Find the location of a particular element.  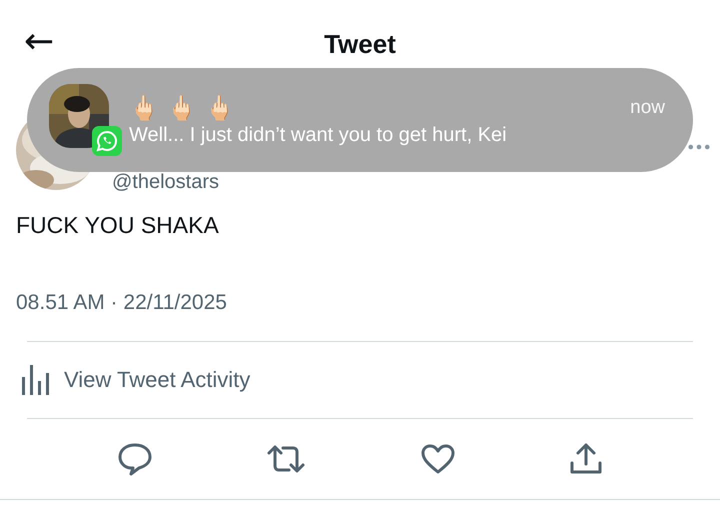

tweet-timestamp: 08.51 AM · 22/11/2025 is located at coordinates (121, 303).